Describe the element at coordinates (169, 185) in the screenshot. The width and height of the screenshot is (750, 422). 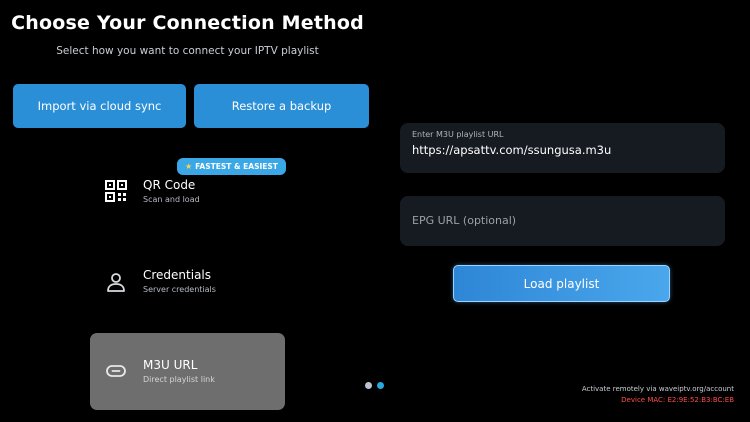
I see `method-qr-code-title: QR Code` at that location.